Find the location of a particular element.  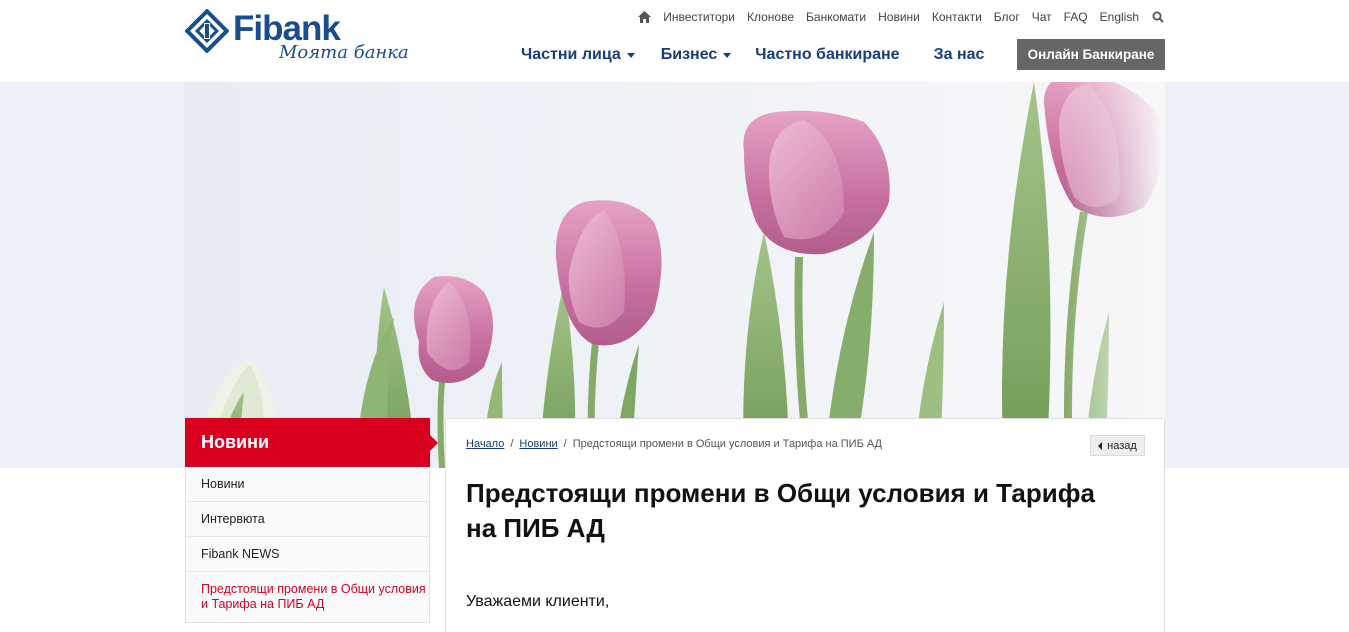

top-link-contacts: Контакти is located at coordinates (957, 17).